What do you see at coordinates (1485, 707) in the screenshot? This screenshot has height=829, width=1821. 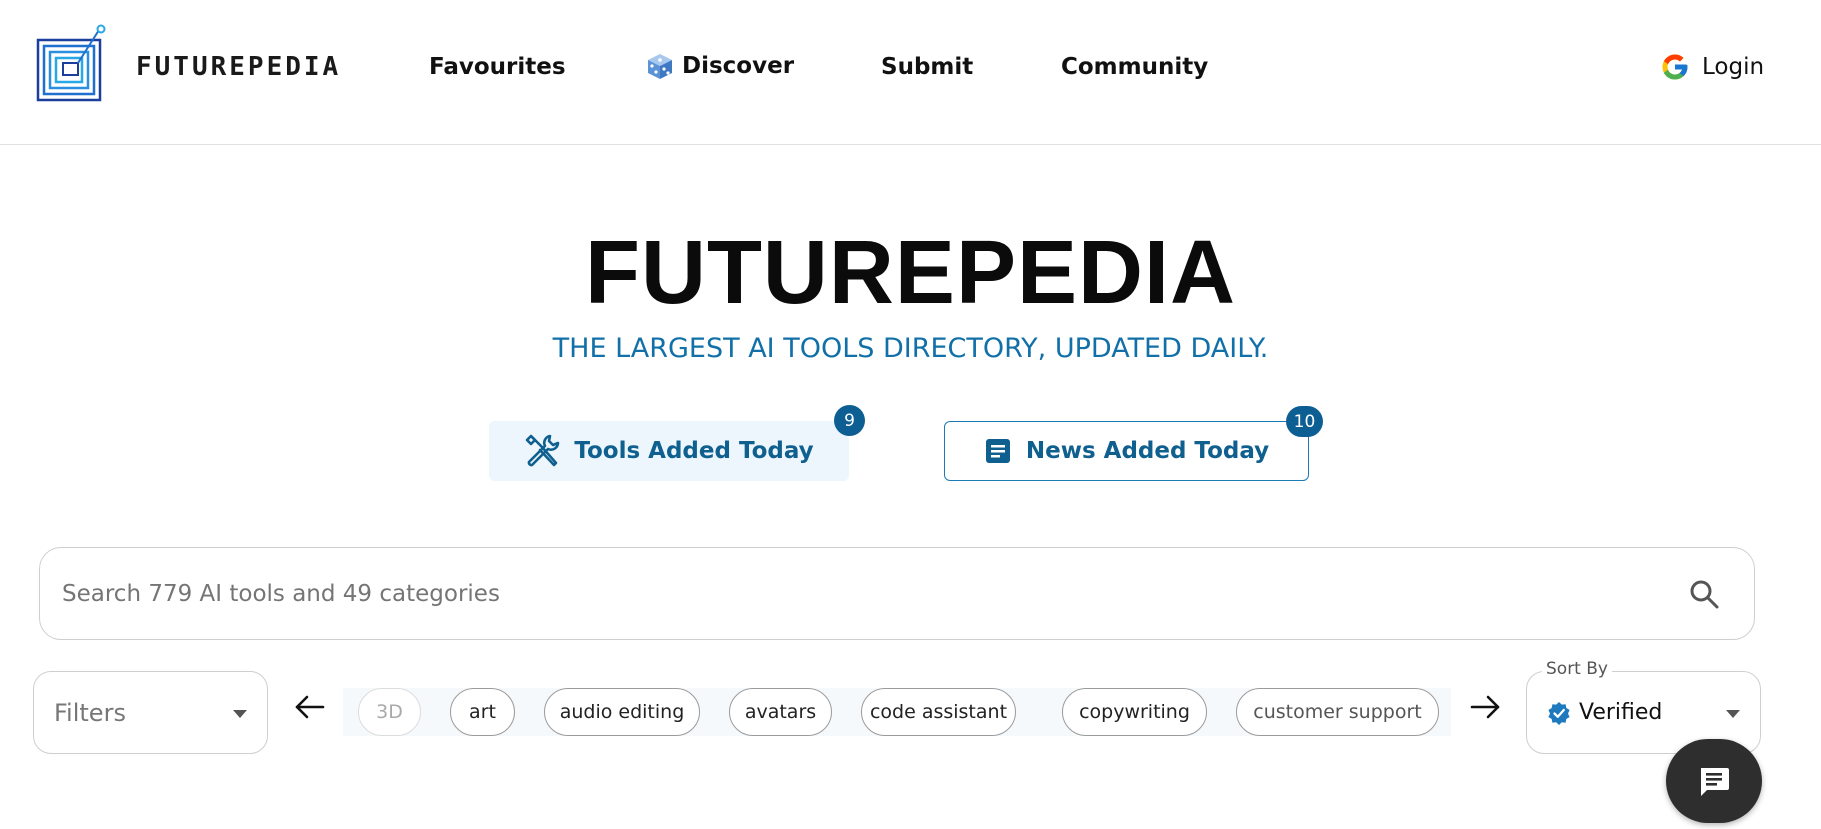 I see `arrow-right-icon` at bounding box center [1485, 707].